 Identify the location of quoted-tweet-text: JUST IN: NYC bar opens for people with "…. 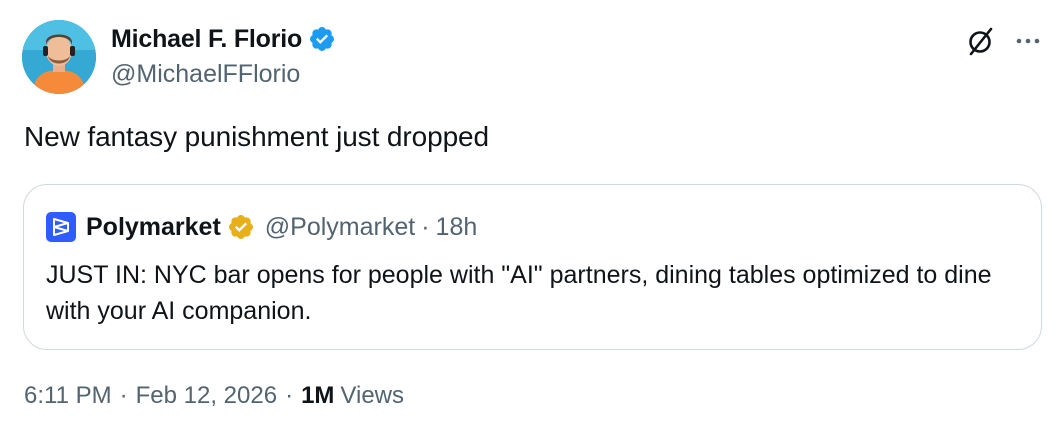
(519, 293).